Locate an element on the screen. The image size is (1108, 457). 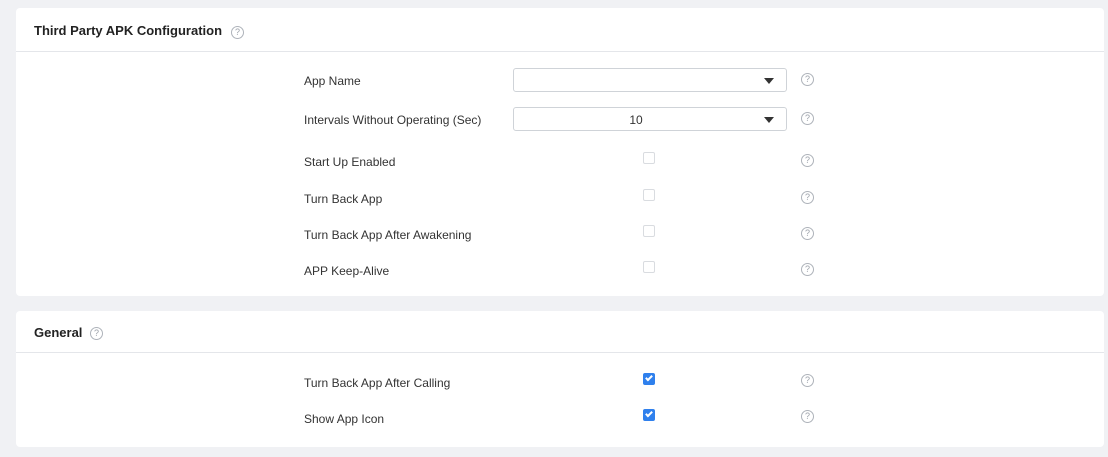
section-title: General is located at coordinates (58, 332).